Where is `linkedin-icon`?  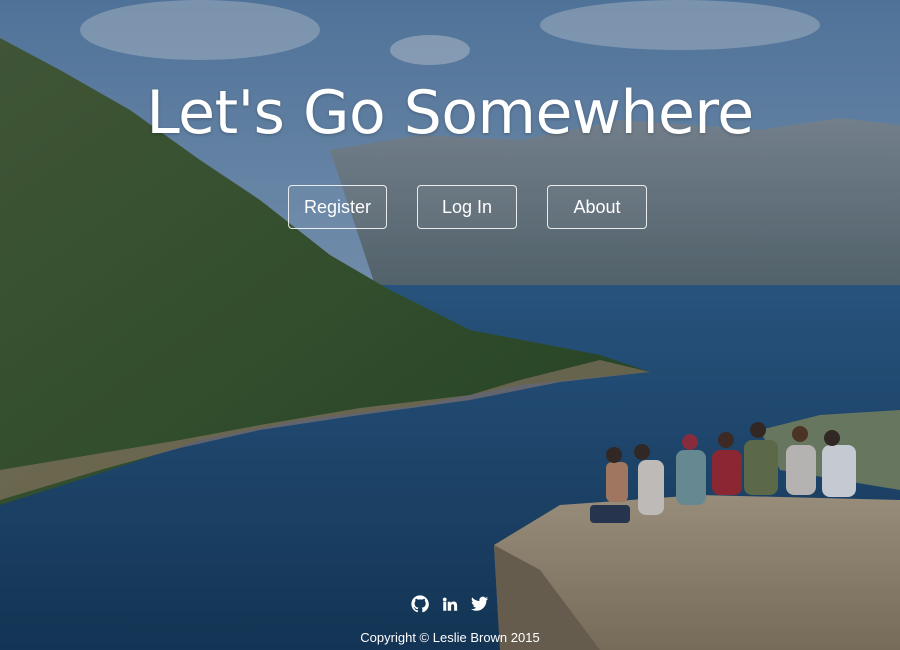 linkedin-icon is located at coordinates (450, 604).